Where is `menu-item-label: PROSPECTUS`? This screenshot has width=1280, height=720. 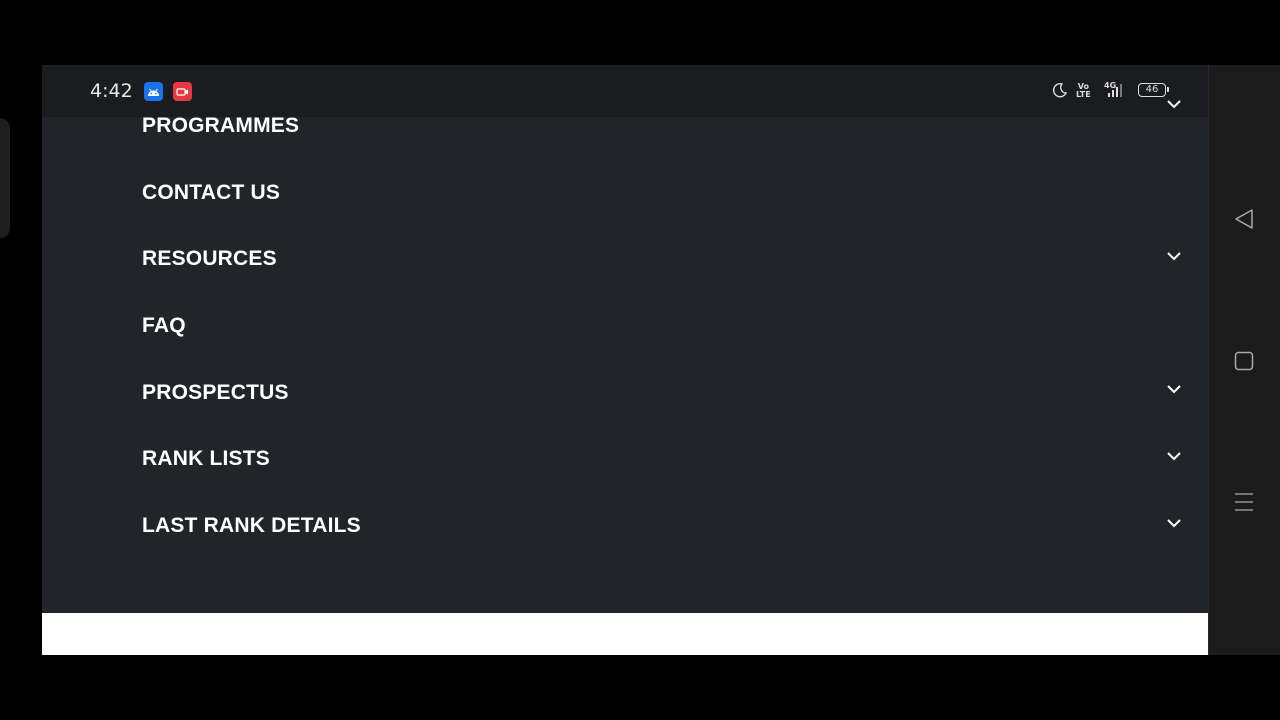 menu-item-label: PROSPECTUS is located at coordinates (215, 392).